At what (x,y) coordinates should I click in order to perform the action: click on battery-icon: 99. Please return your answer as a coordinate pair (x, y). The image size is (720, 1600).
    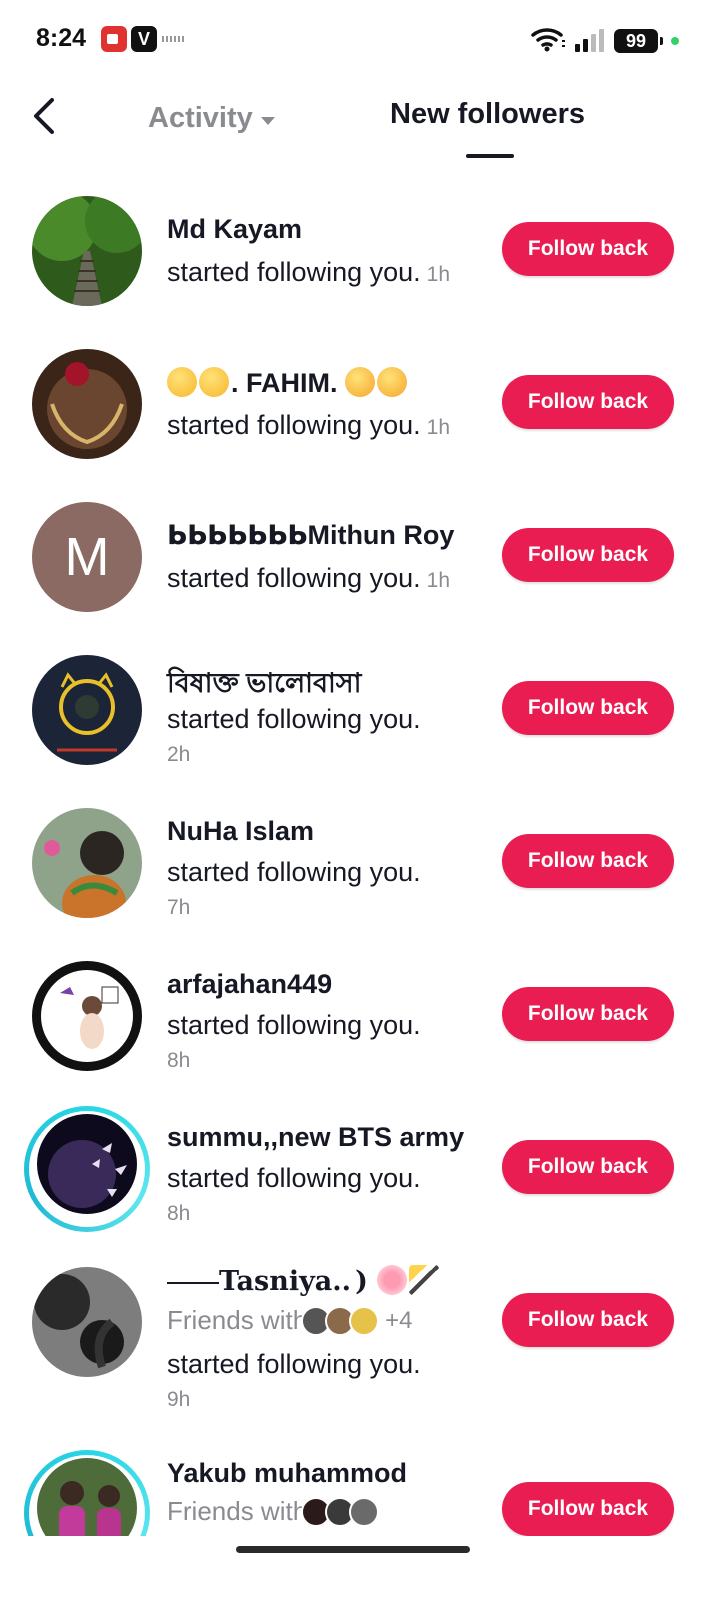
    Looking at the image, I should click on (638, 41).